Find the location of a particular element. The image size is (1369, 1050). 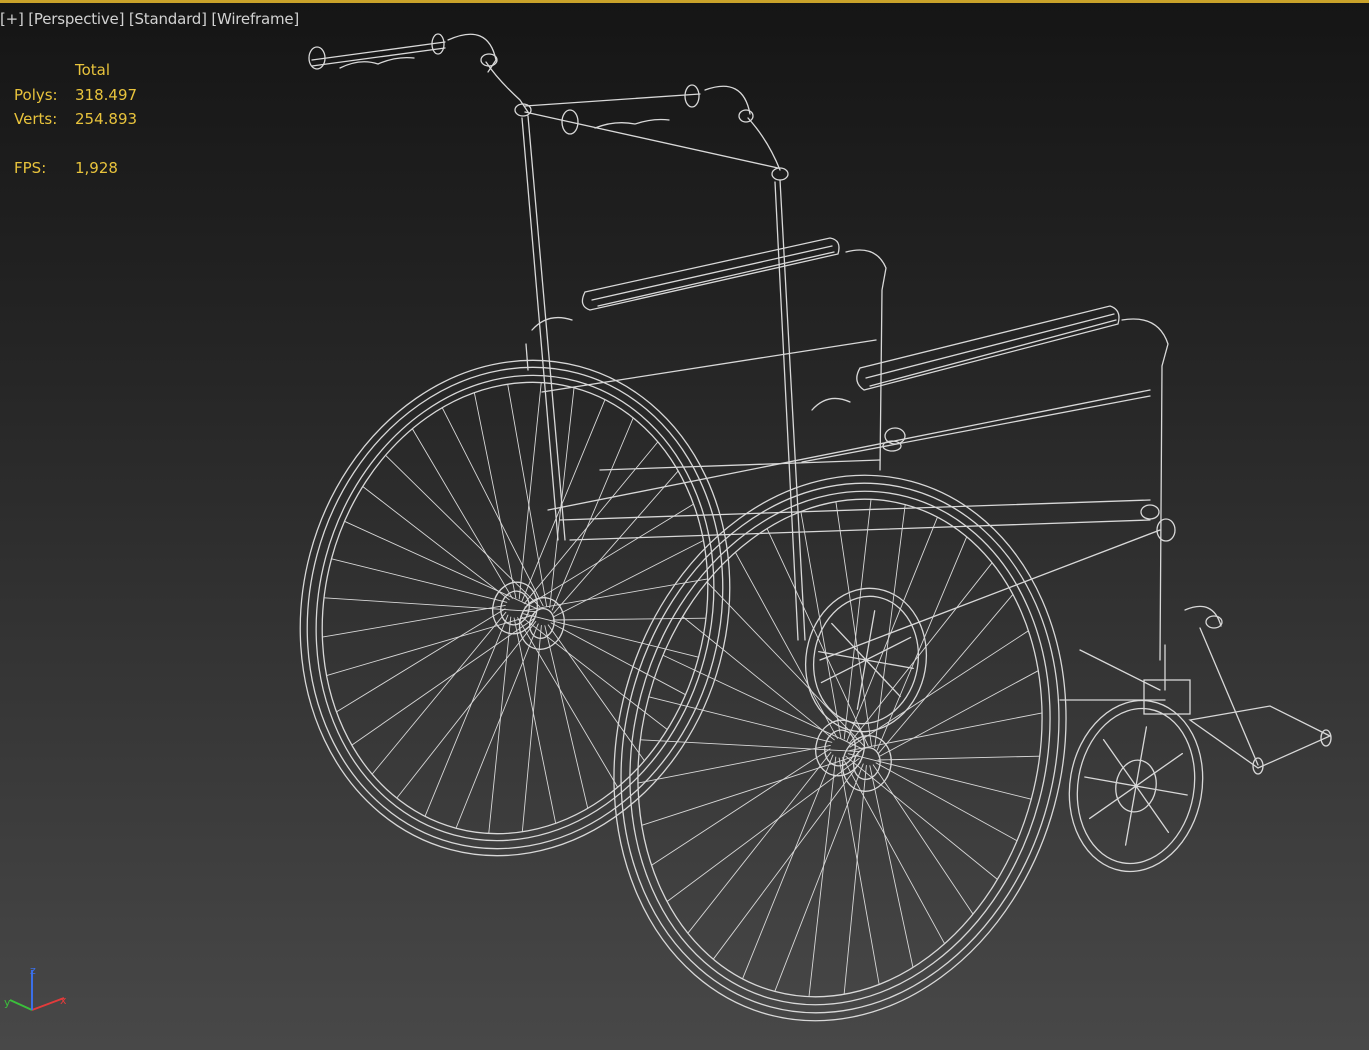

caster-wheel-back is located at coordinates (866, 660).